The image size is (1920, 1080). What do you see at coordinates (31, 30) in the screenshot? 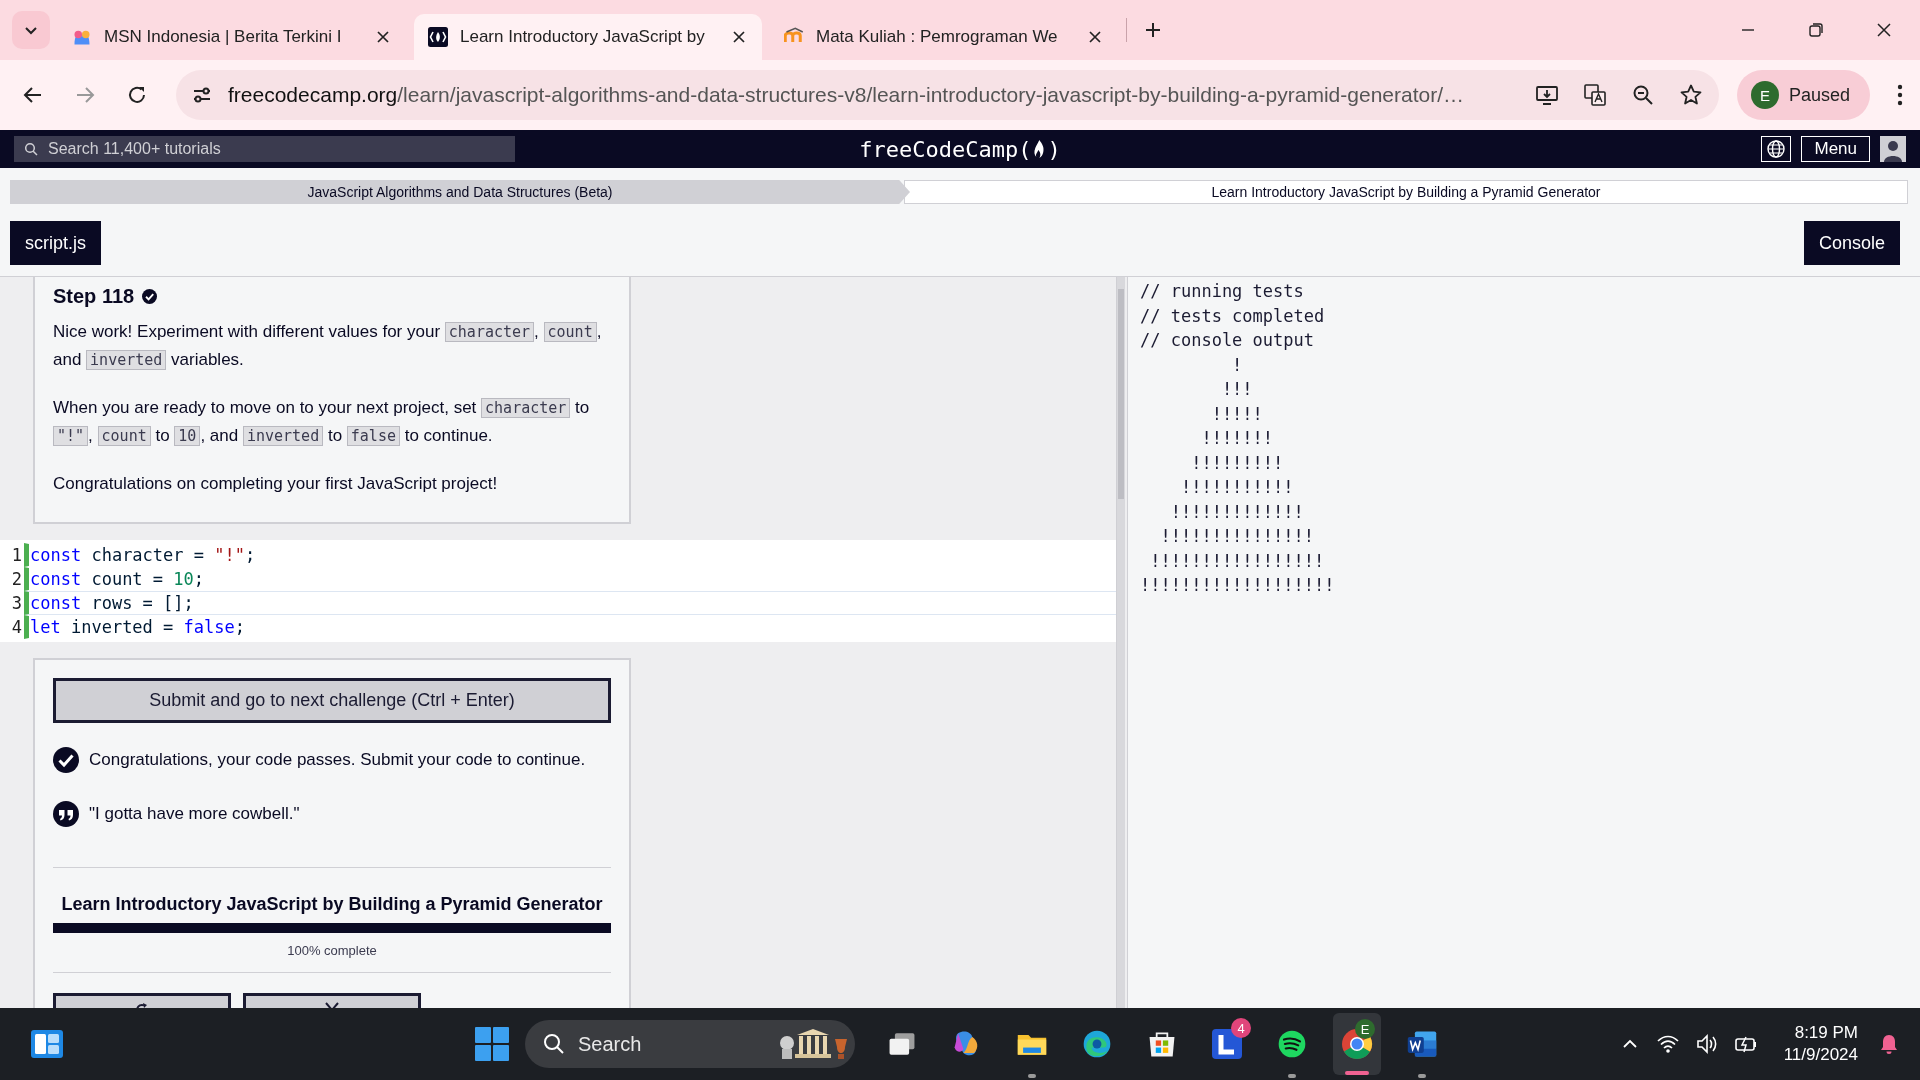
I see `tab-search-button` at bounding box center [31, 30].